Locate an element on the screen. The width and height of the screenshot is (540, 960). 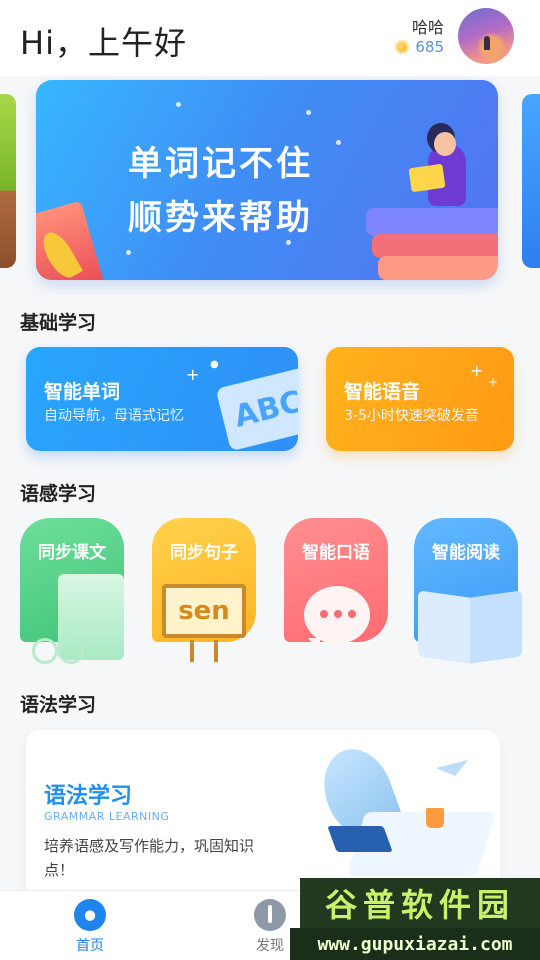
coin-balance: 685 is located at coordinates (419, 47).